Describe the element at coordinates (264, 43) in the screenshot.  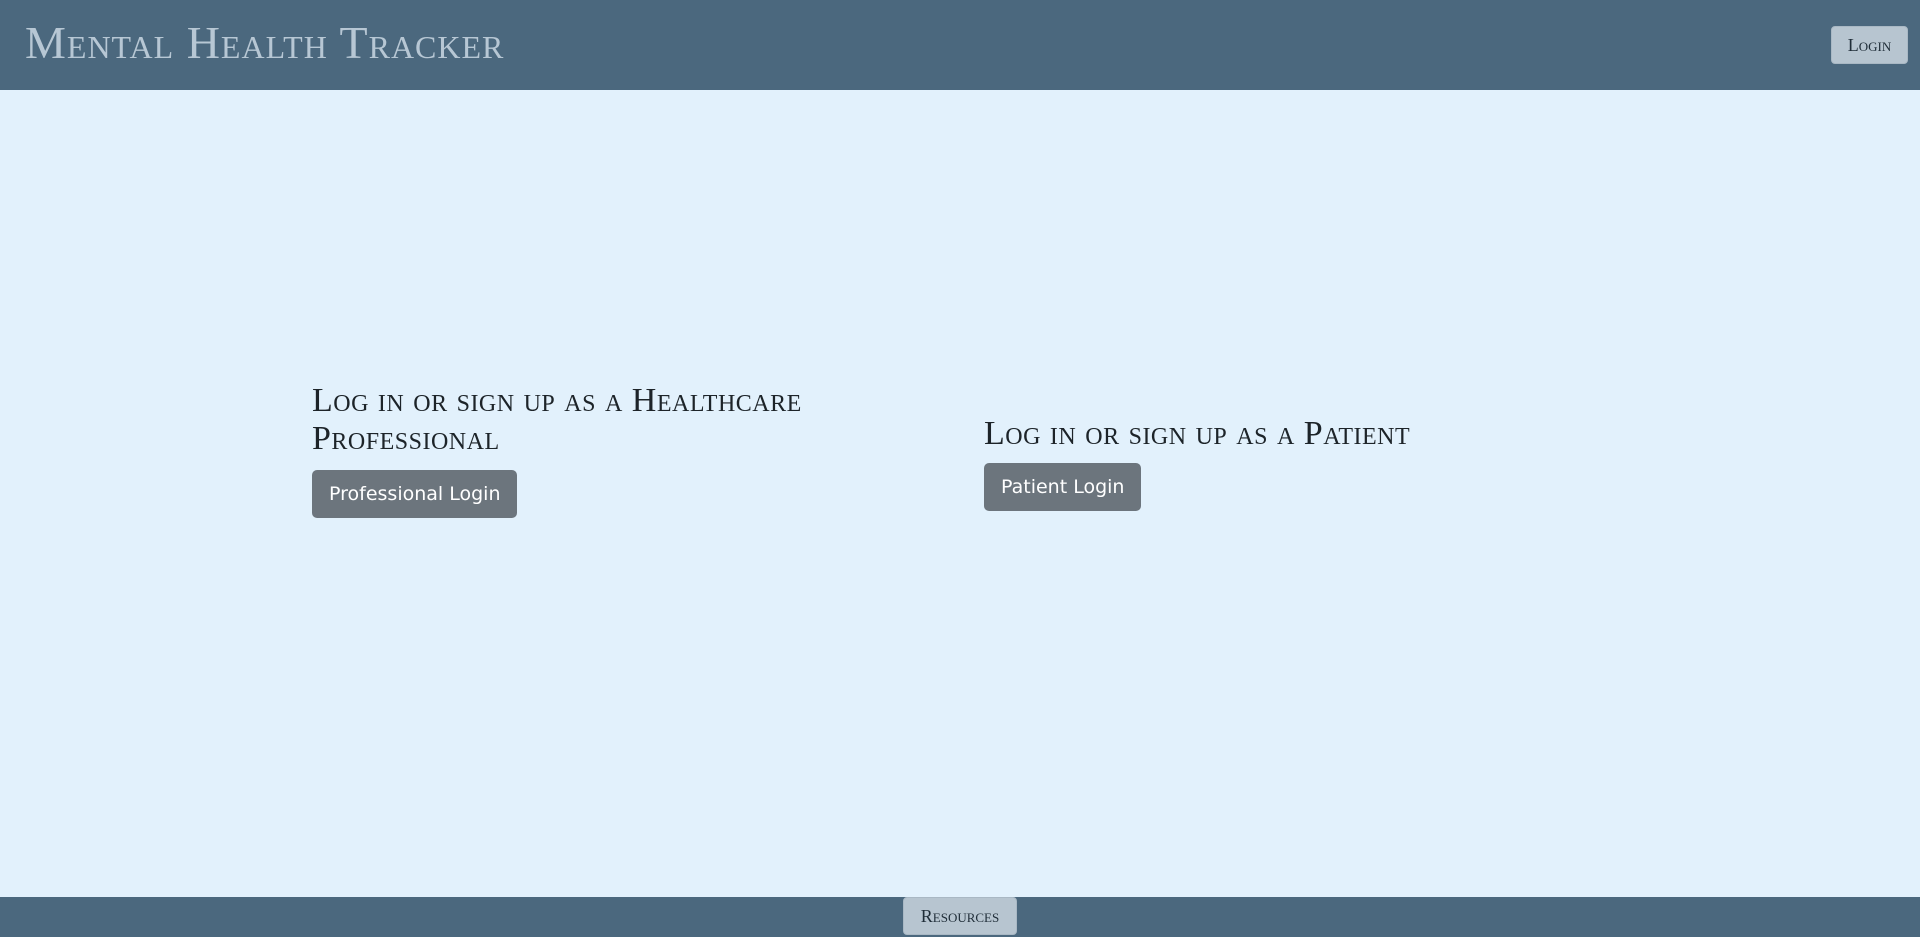
I see `app-title: Mental Health Tracker` at that location.